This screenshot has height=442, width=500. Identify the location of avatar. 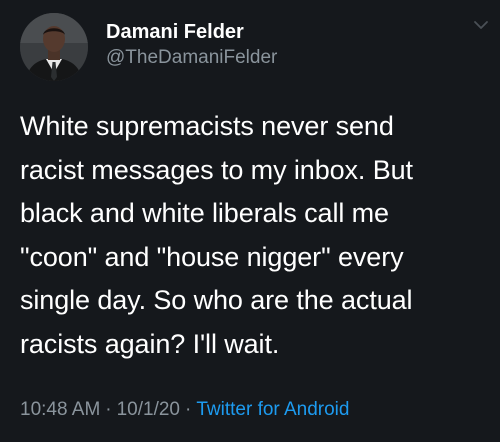
(54, 47).